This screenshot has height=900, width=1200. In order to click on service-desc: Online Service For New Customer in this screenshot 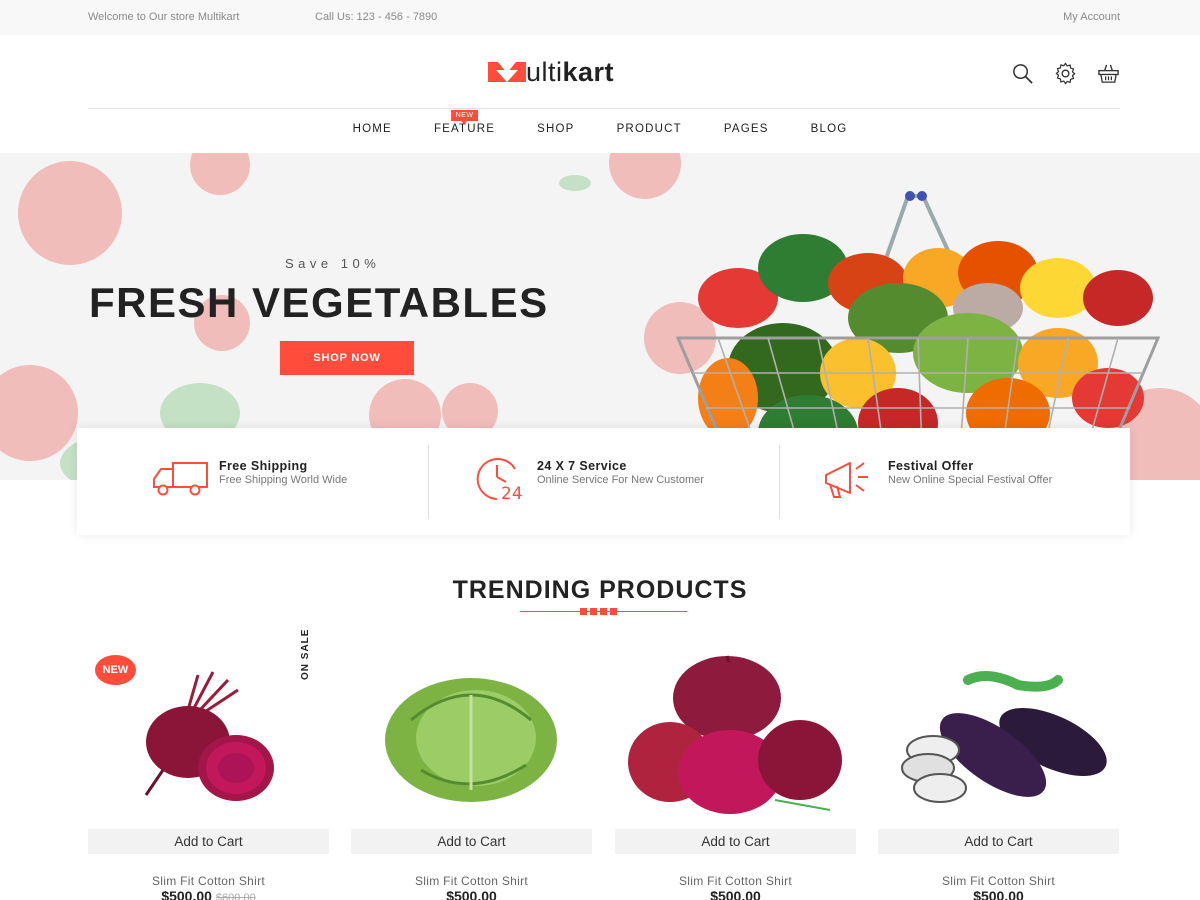, I will do `click(620, 479)`.